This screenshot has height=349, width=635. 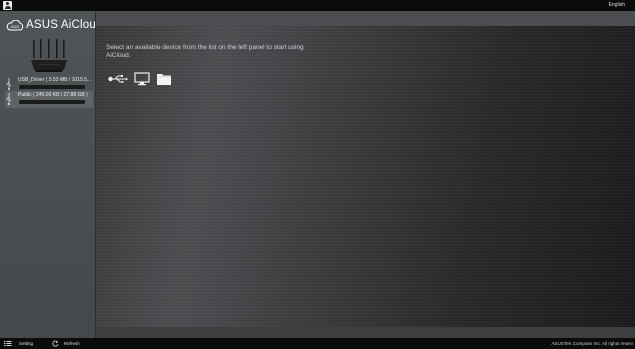 What do you see at coordinates (592, 343) in the screenshot?
I see `copyright-text: ASUSTeK Computer Inc. All rights reserv` at bounding box center [592, 343].